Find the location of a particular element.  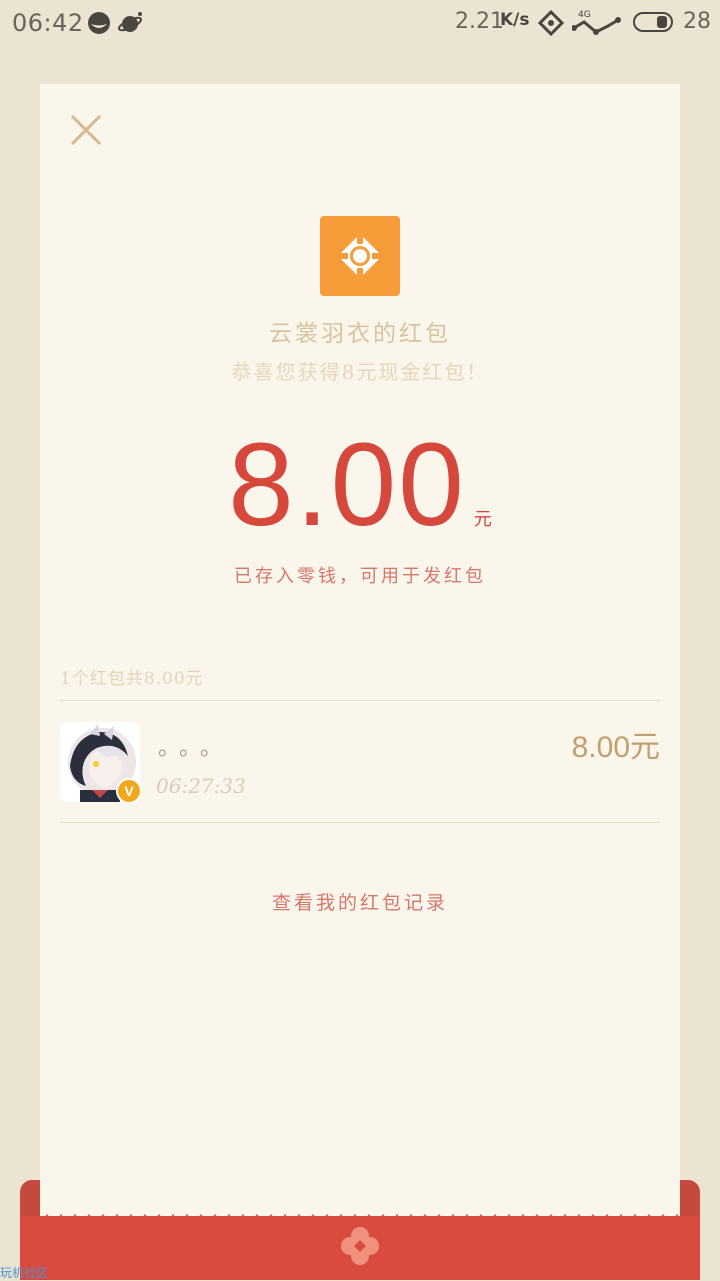

planet-icon is located at coordinates (130, 22).